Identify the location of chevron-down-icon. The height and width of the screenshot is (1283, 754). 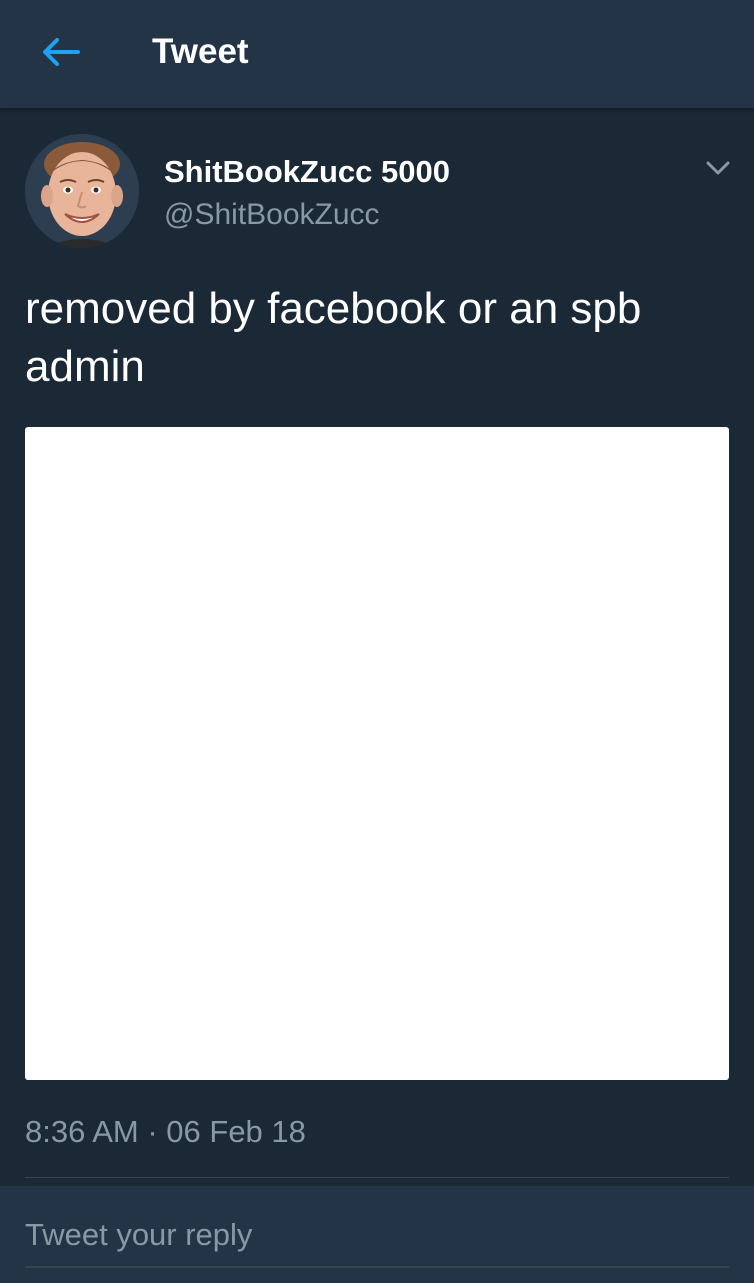
(718, 168).